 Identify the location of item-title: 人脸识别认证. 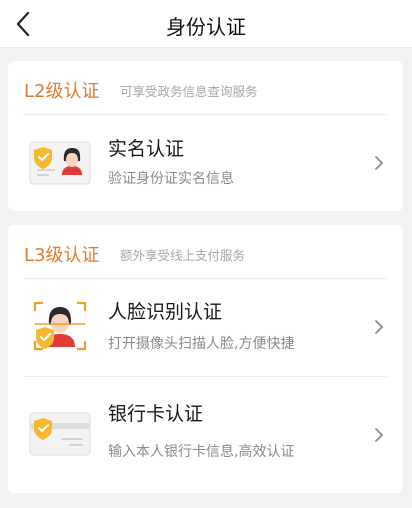
(165, 312).